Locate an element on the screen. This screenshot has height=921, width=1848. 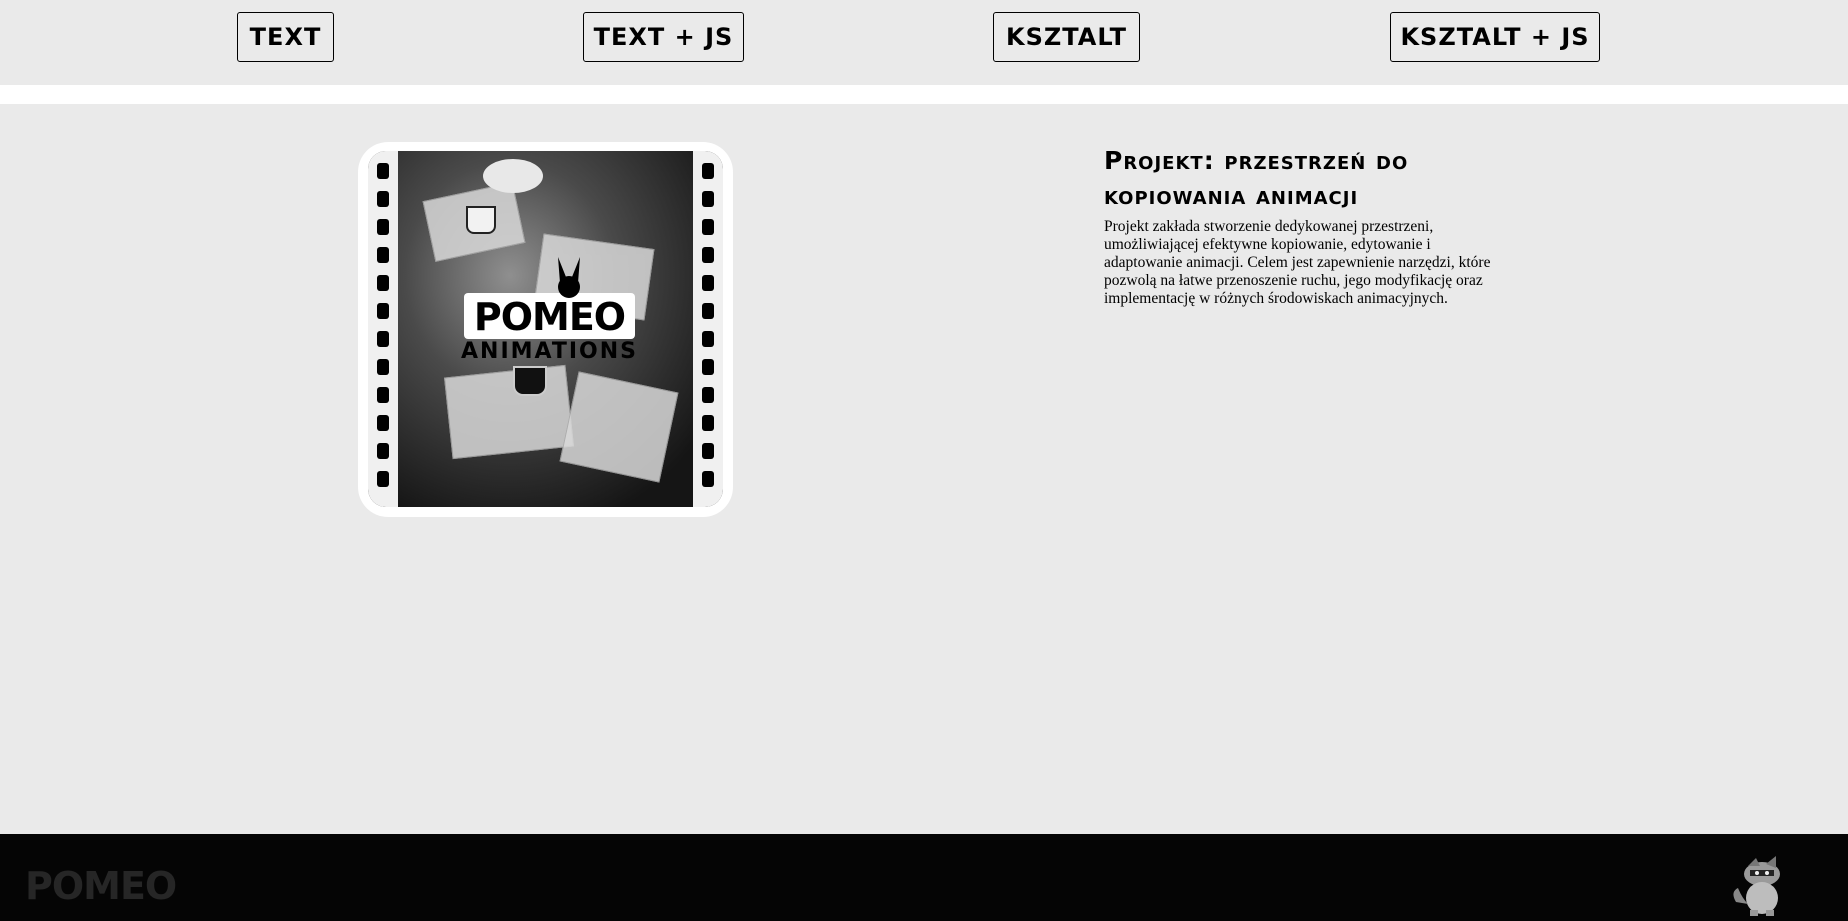
raccoon-mascot-icon is located at coordinates (1756, 886).